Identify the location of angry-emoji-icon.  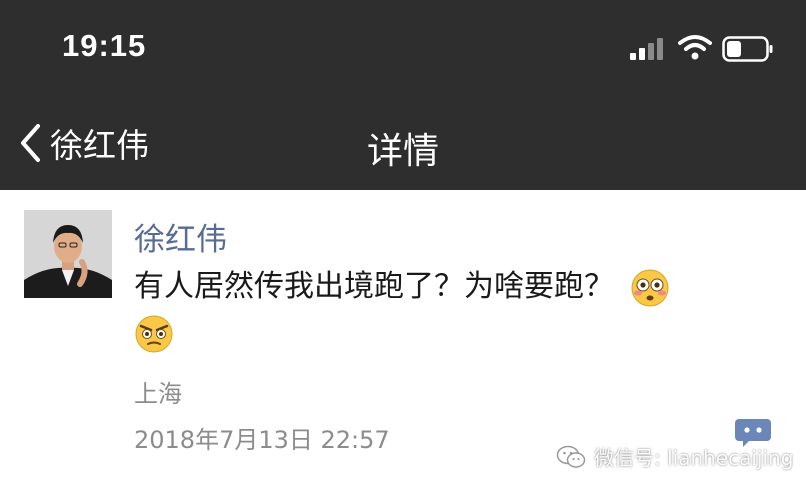
(154, 333).